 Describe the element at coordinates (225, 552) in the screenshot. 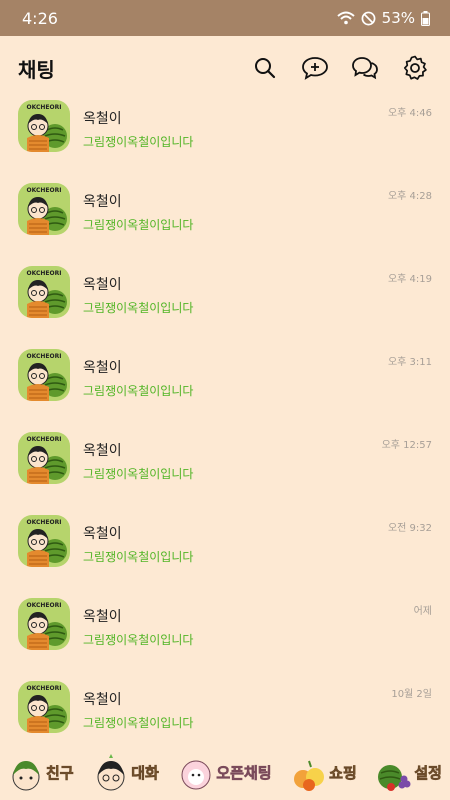

I see `chat-row: OKCHEORI 옥철이 그림쟁이옥철이입니다 오전 9:32` at that location.